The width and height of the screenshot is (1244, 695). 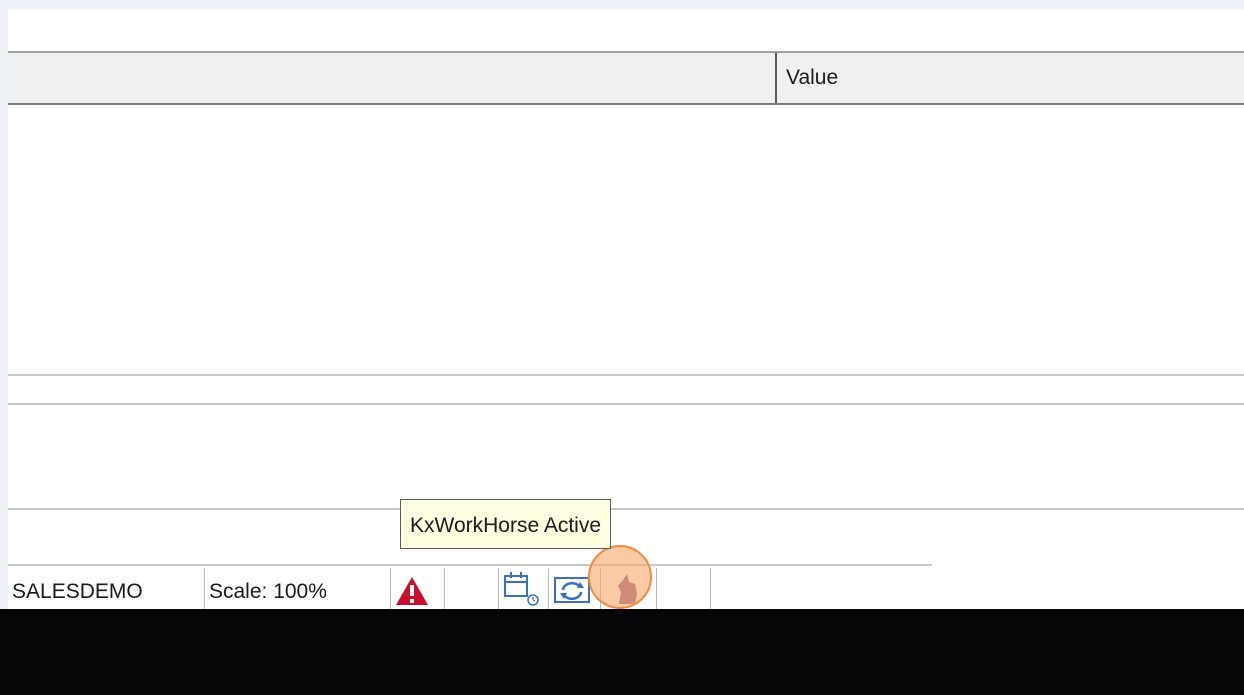 What do you see at coordinates (77, 591) in the screenshot?
I see `status-database-label: SALESDEMO` at bounding box center [77, 591].